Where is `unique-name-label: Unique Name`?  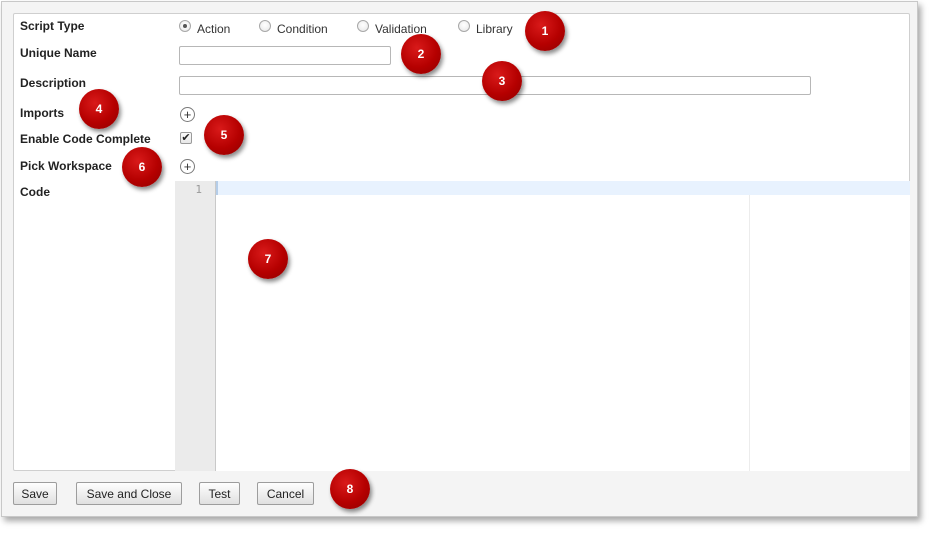 unique-name-label: Unique Name is located at coordinates (58, 53).